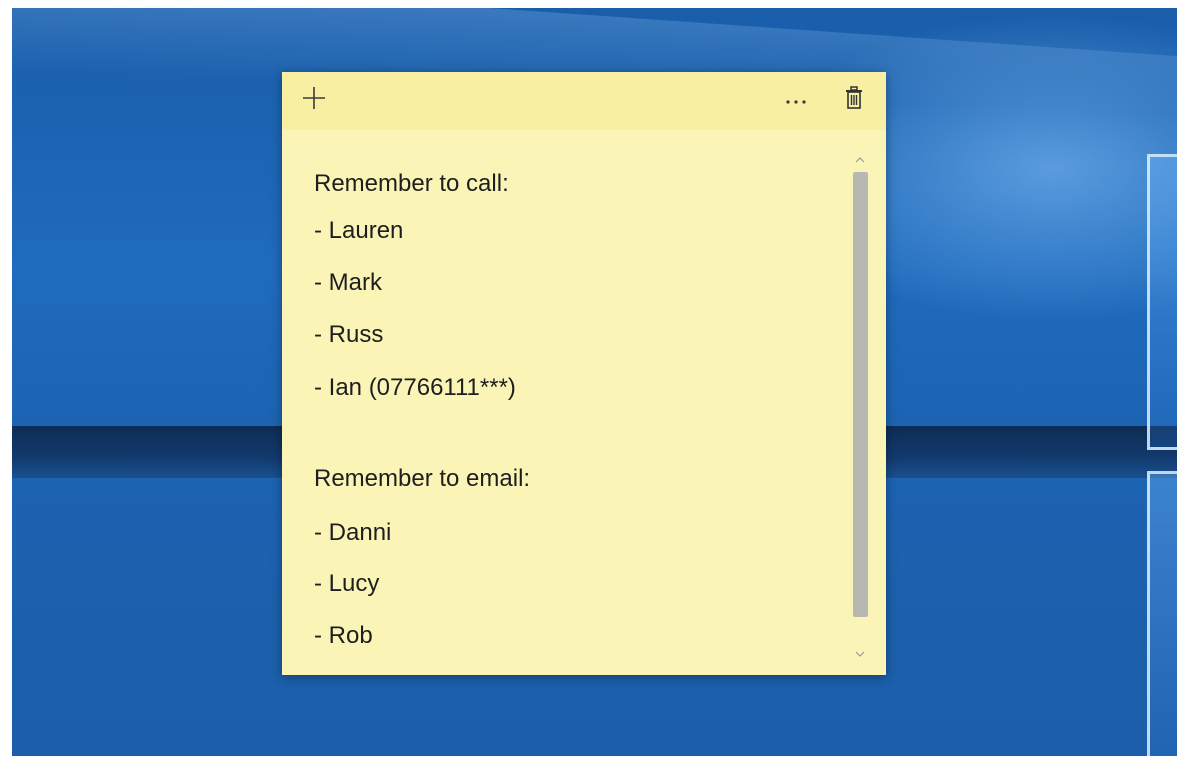 The height and width of the screenshot is (761, 1184). I want to click on scroll-up-button, so click(860, 159).